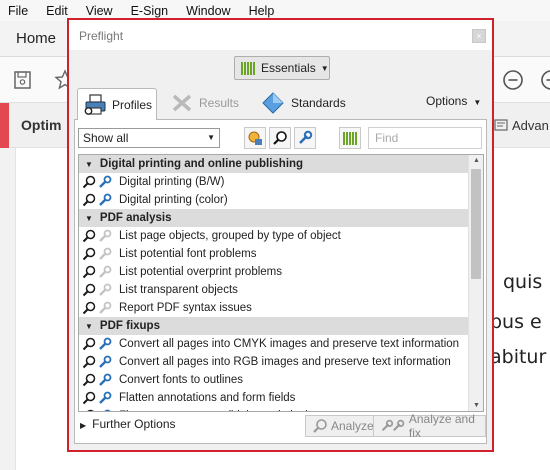 The image size is (550, 470). I want to click on tab-profiles: Profiles, so click(117, 104).